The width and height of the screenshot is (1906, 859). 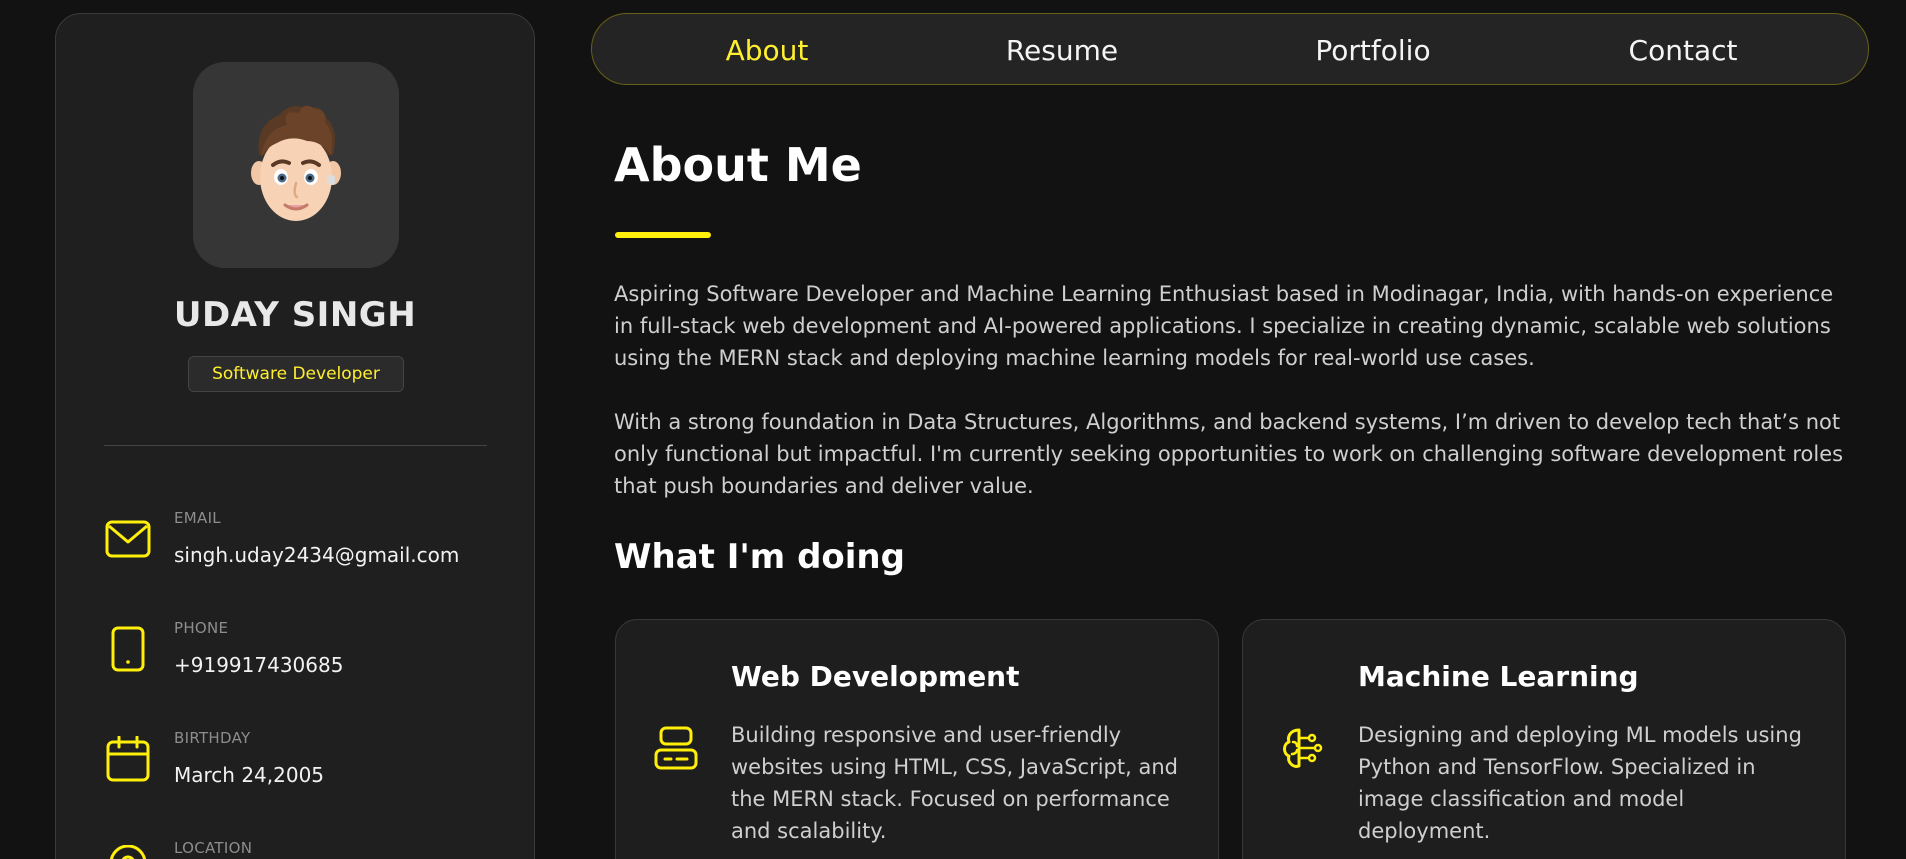 What do you see at coordinates (249, 775) in the screenshot?
I see `contact-birthday-value: March 24,2005` at bounding box center [249, 775].